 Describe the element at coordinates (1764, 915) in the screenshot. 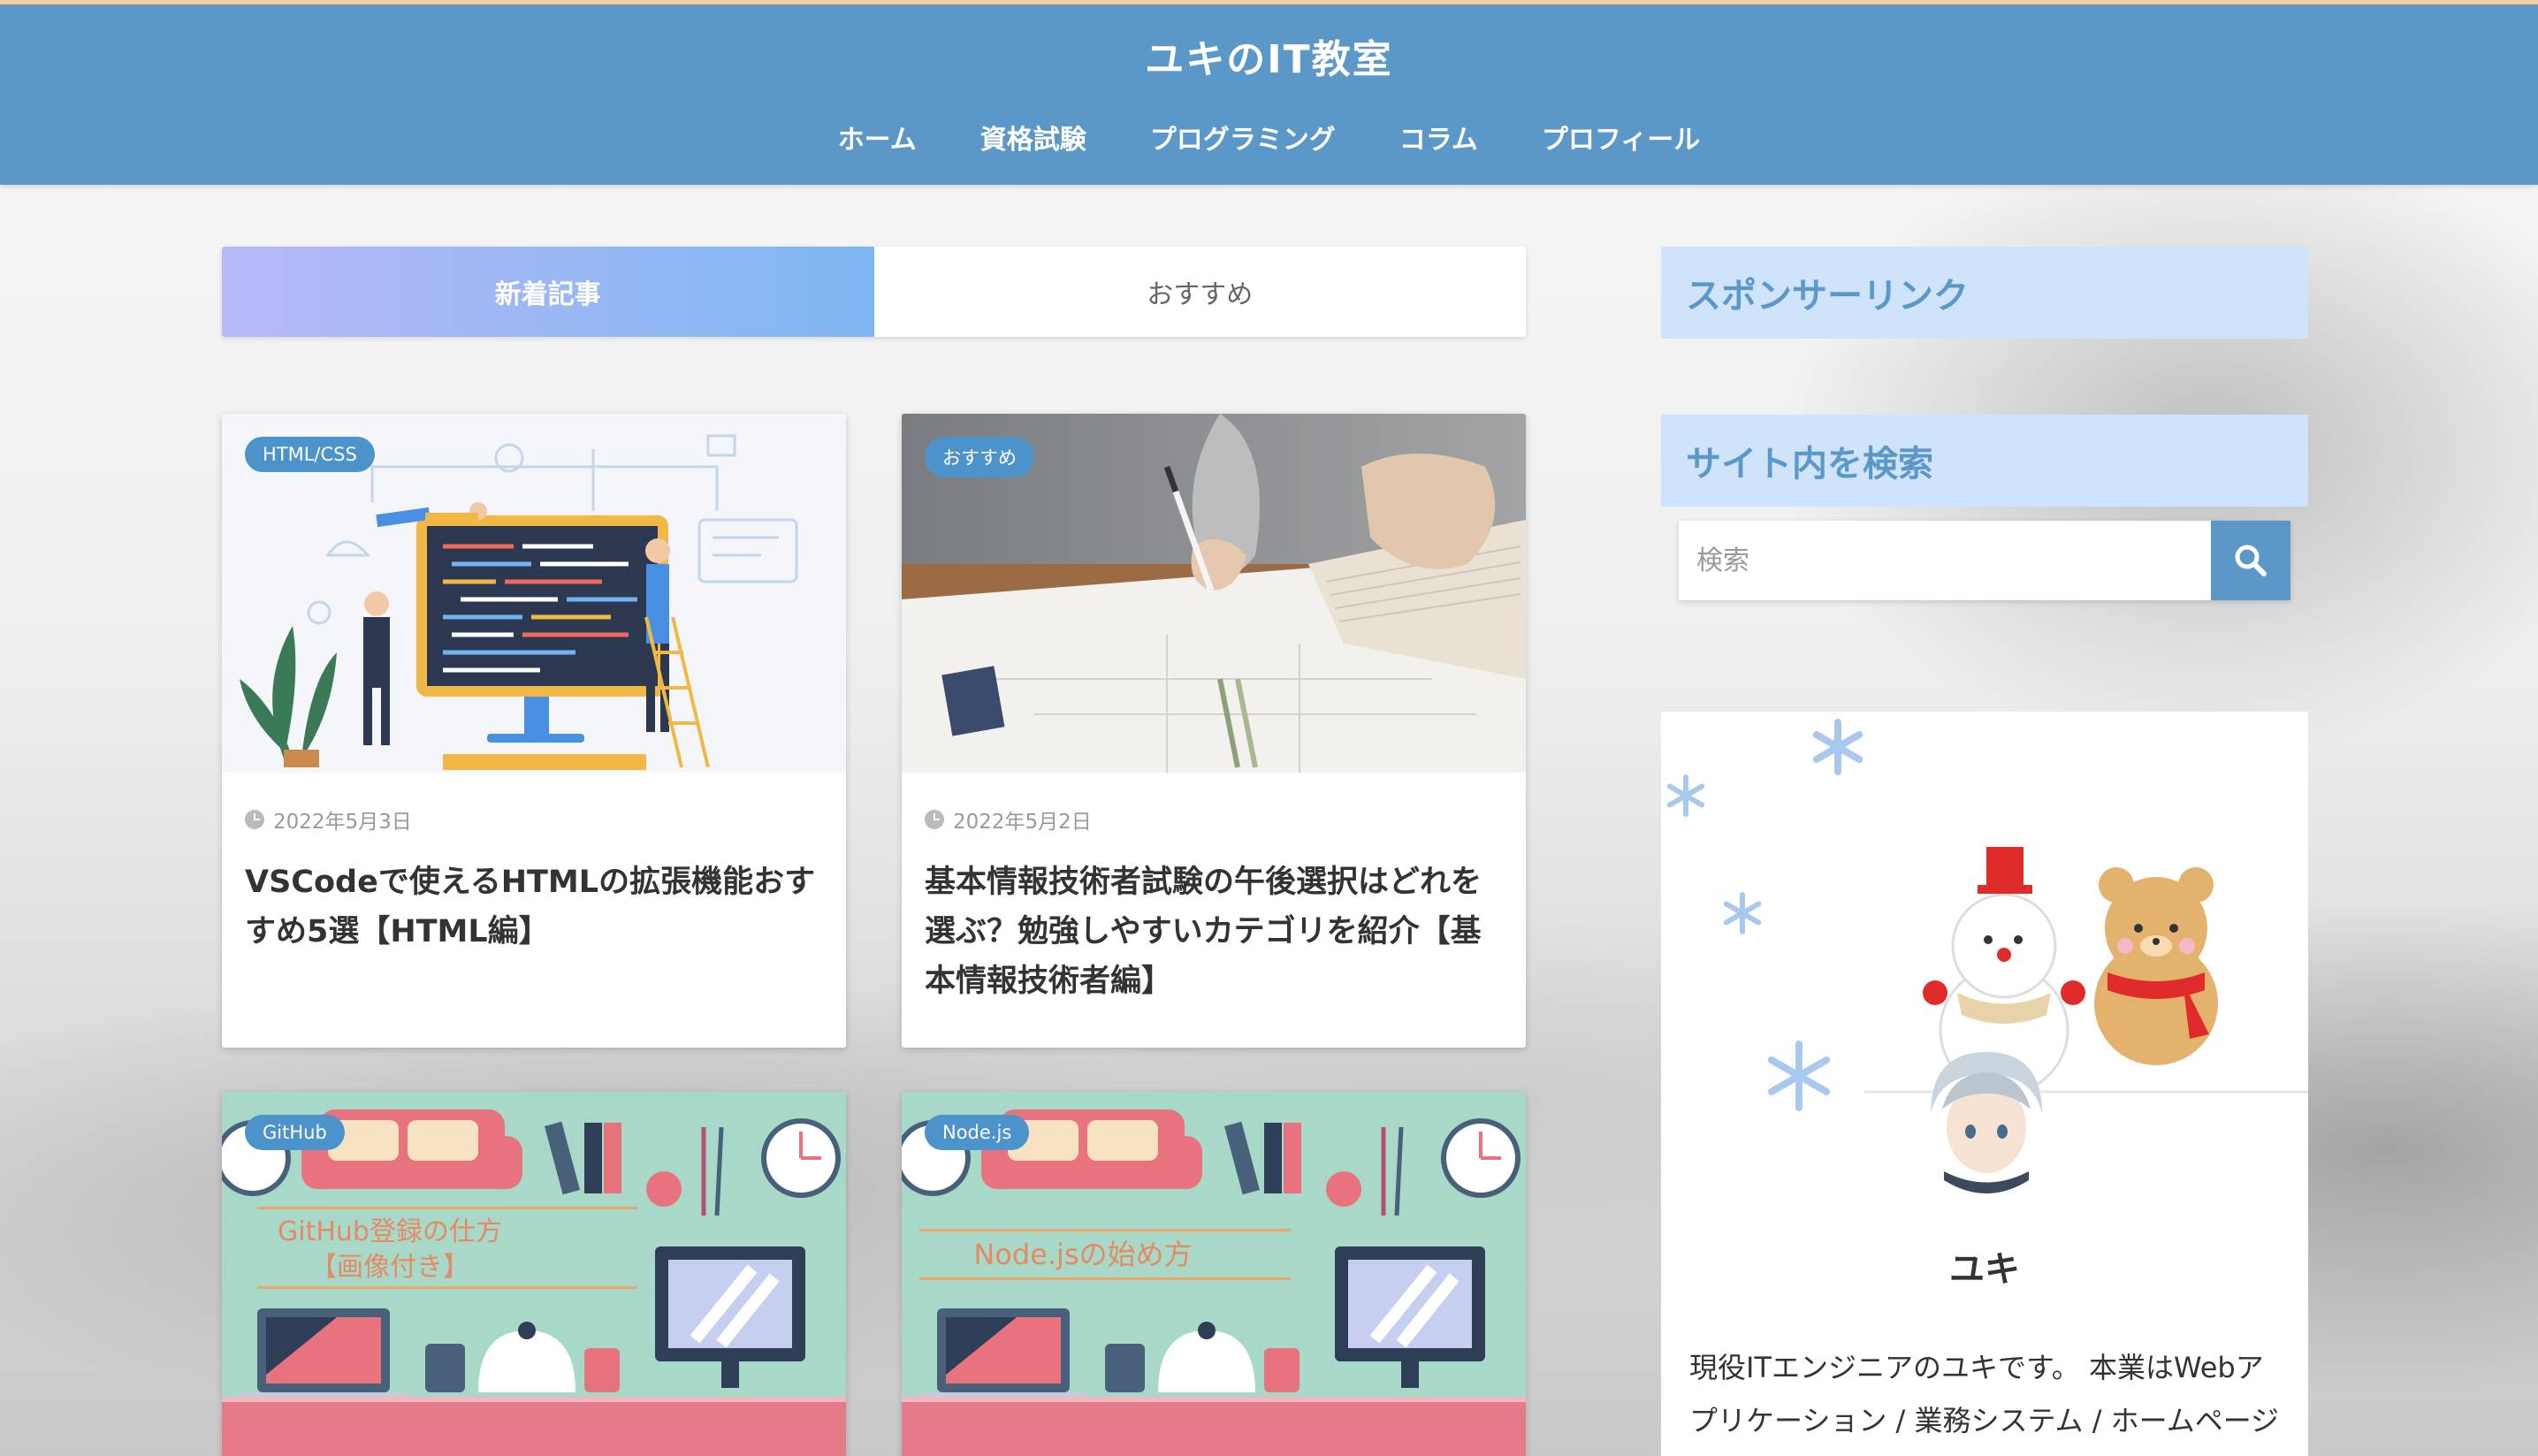

I see `snowflake-icon` at that location.